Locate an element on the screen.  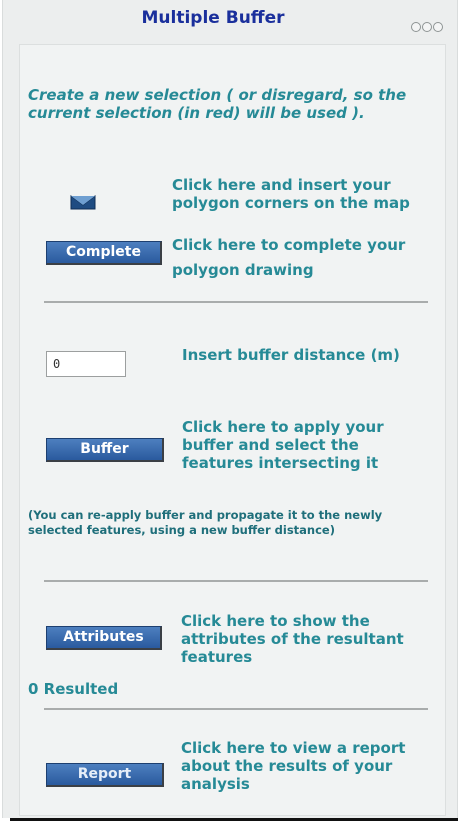
buffer-distance-label: Insert buffer distance (m) is located at coordinates (291, 355).